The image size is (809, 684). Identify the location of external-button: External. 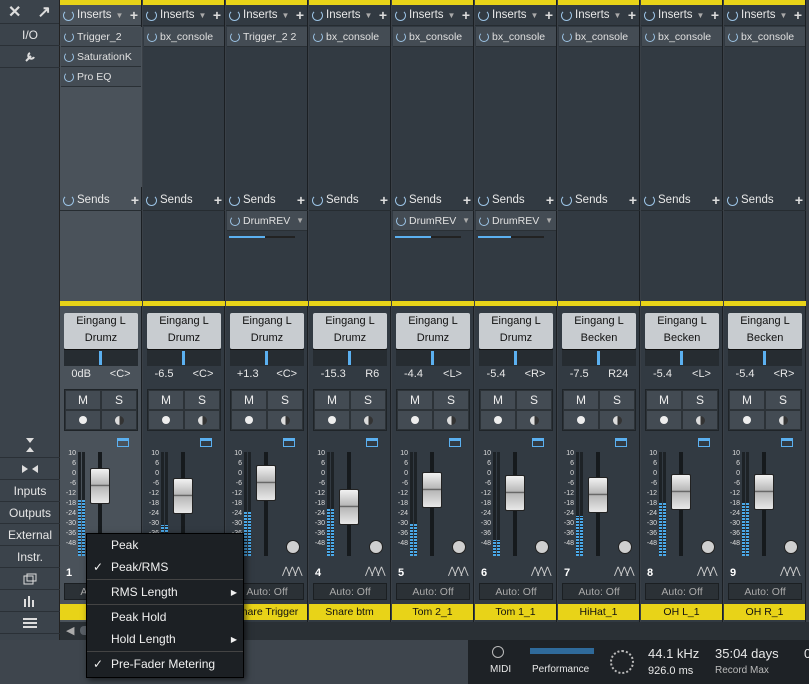
(30, 535).